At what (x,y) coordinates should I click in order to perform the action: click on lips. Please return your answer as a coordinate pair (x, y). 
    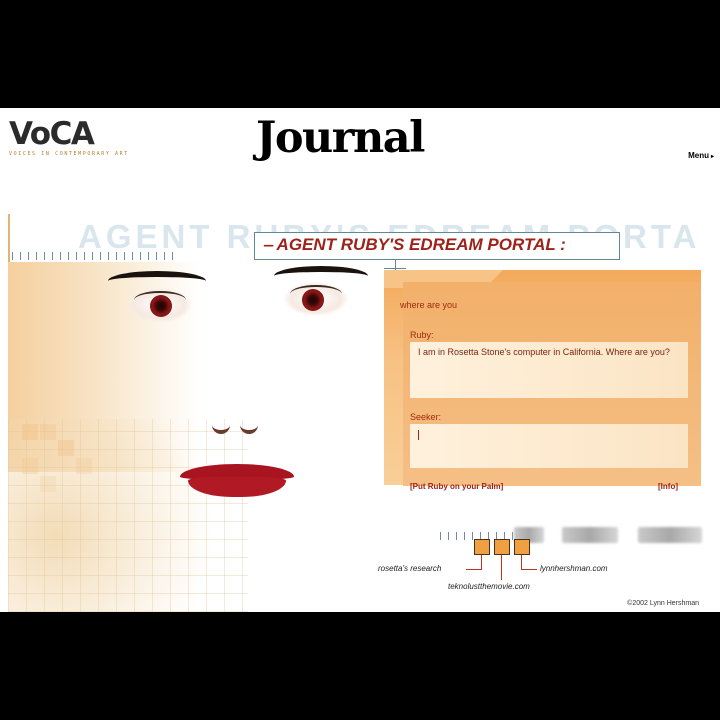
    Looking at the image, I should click on (237, 482).